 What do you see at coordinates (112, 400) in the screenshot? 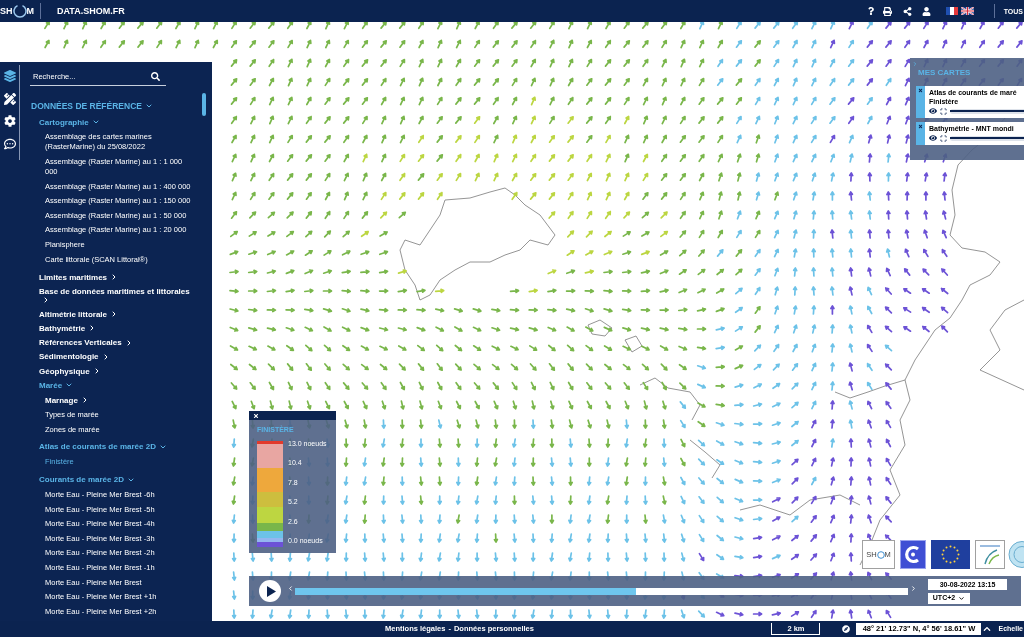
I see `category-toggle: Marnage` at bounding box center [112, 400].